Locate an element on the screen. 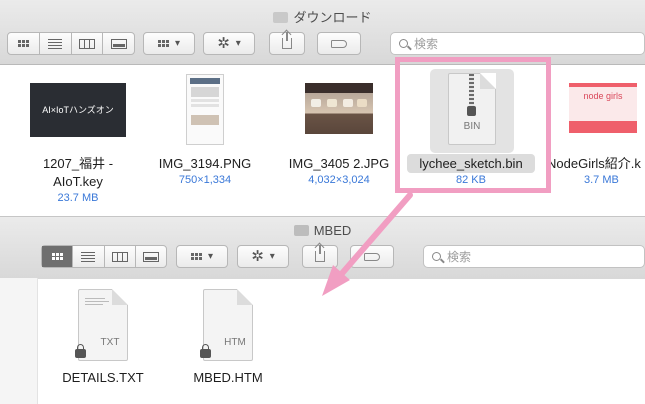 This screenshot has width=645, height=404. bottom-window-title: MBED is located at coordinates (322, 230).